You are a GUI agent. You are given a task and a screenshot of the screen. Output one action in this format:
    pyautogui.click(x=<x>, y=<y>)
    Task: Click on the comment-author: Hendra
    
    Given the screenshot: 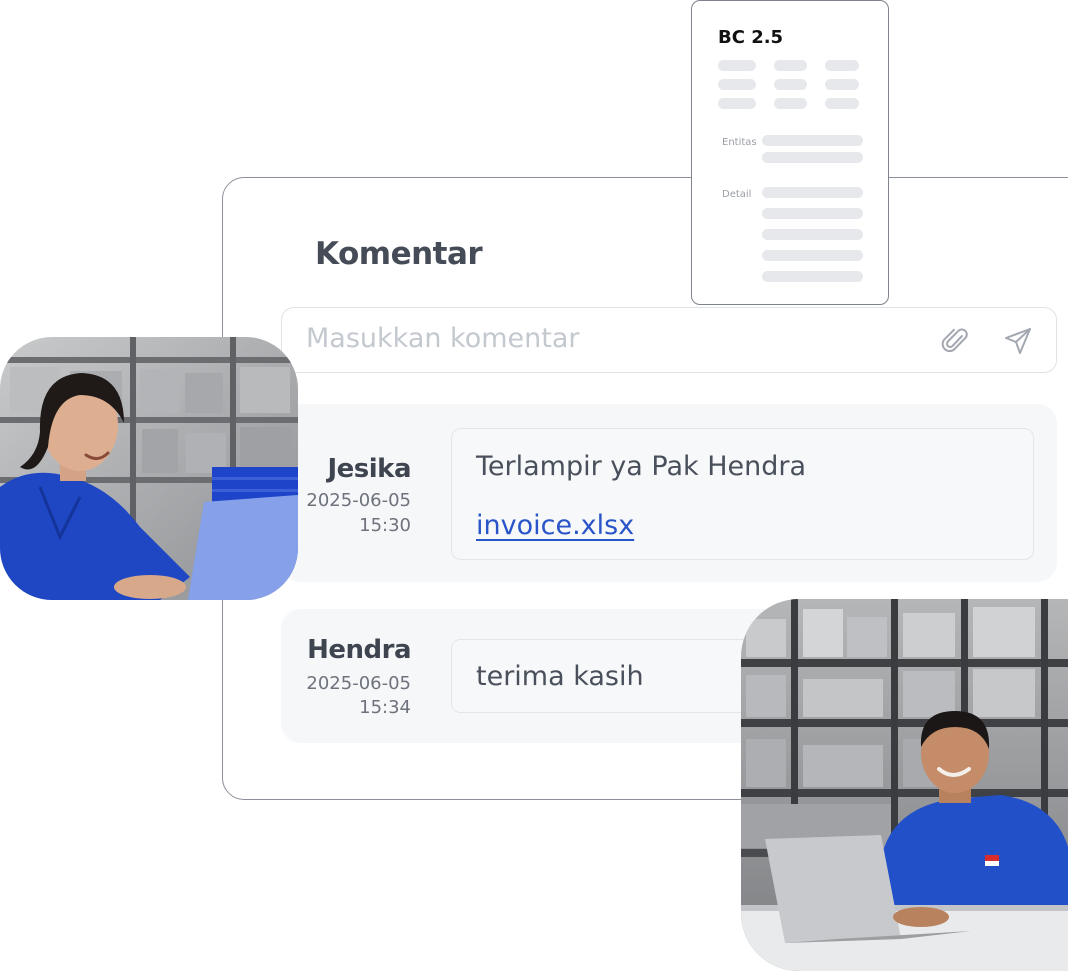 What is the action you would take?
    pyautogui.click(x=359, y=650)
    